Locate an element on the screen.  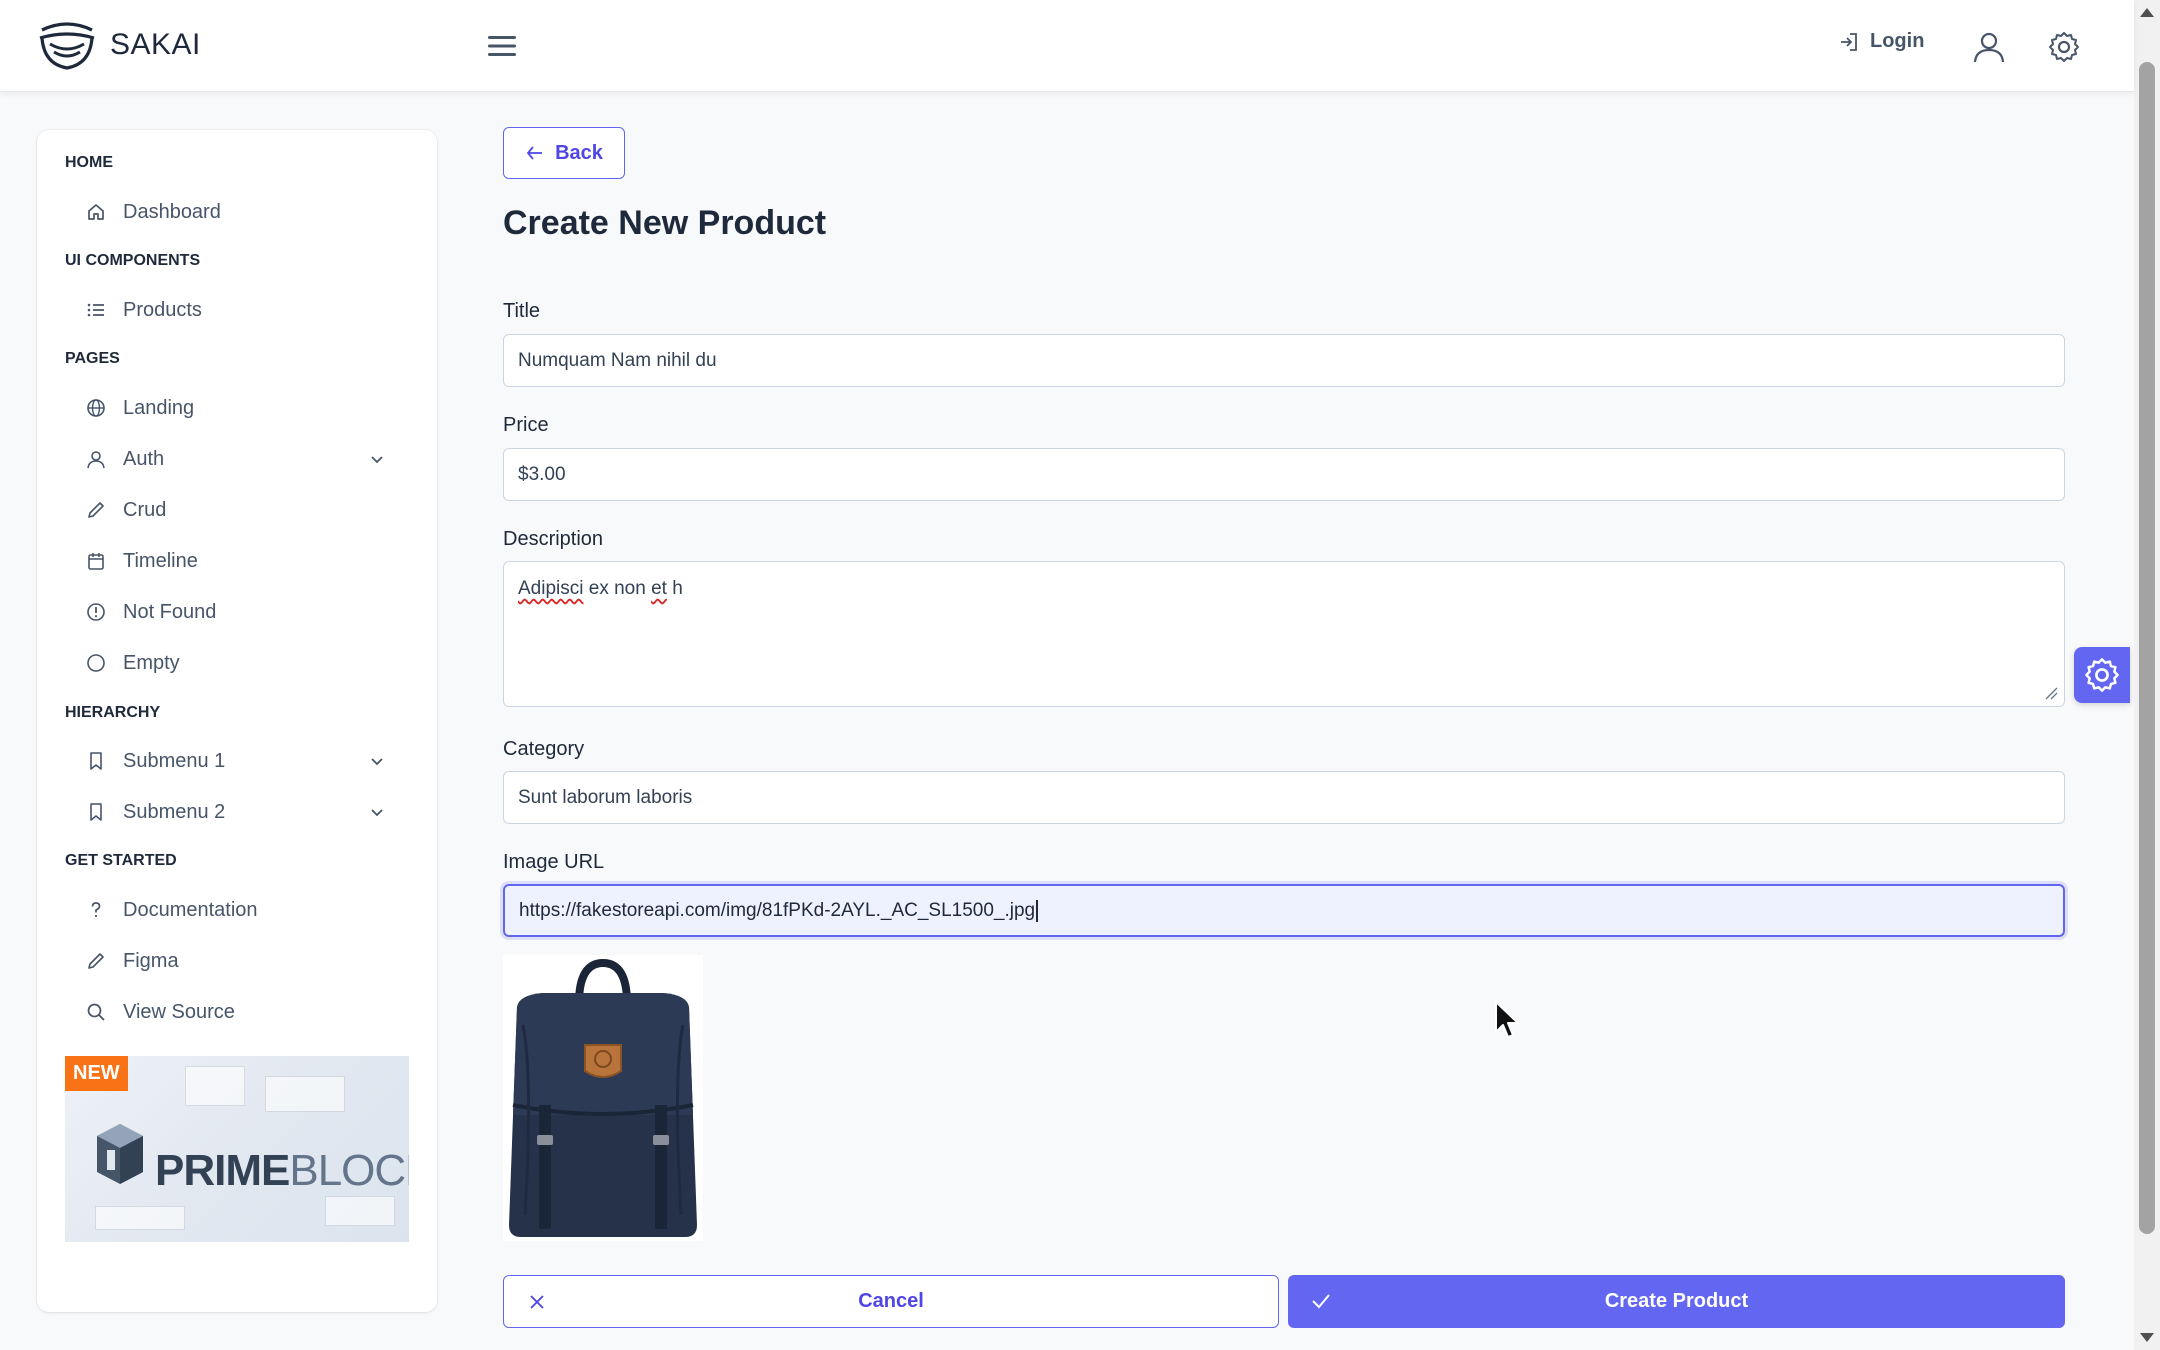
price-value: $3.00 is located at coordinates (542, 474).